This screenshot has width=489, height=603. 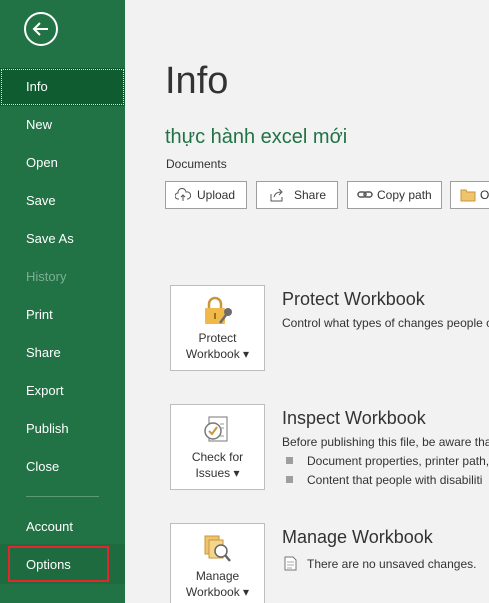 What do you see at coordinates (217, 338) in the screenshot?
I see `protect-label-1: Protect` at bounding box center [217, 338].